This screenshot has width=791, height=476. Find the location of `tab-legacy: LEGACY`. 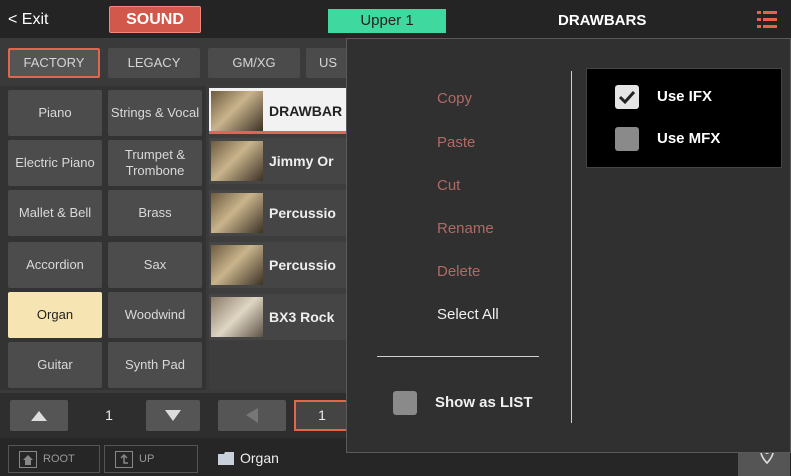

tab-legacy: LEGACY is located at coordinates (154, 63).